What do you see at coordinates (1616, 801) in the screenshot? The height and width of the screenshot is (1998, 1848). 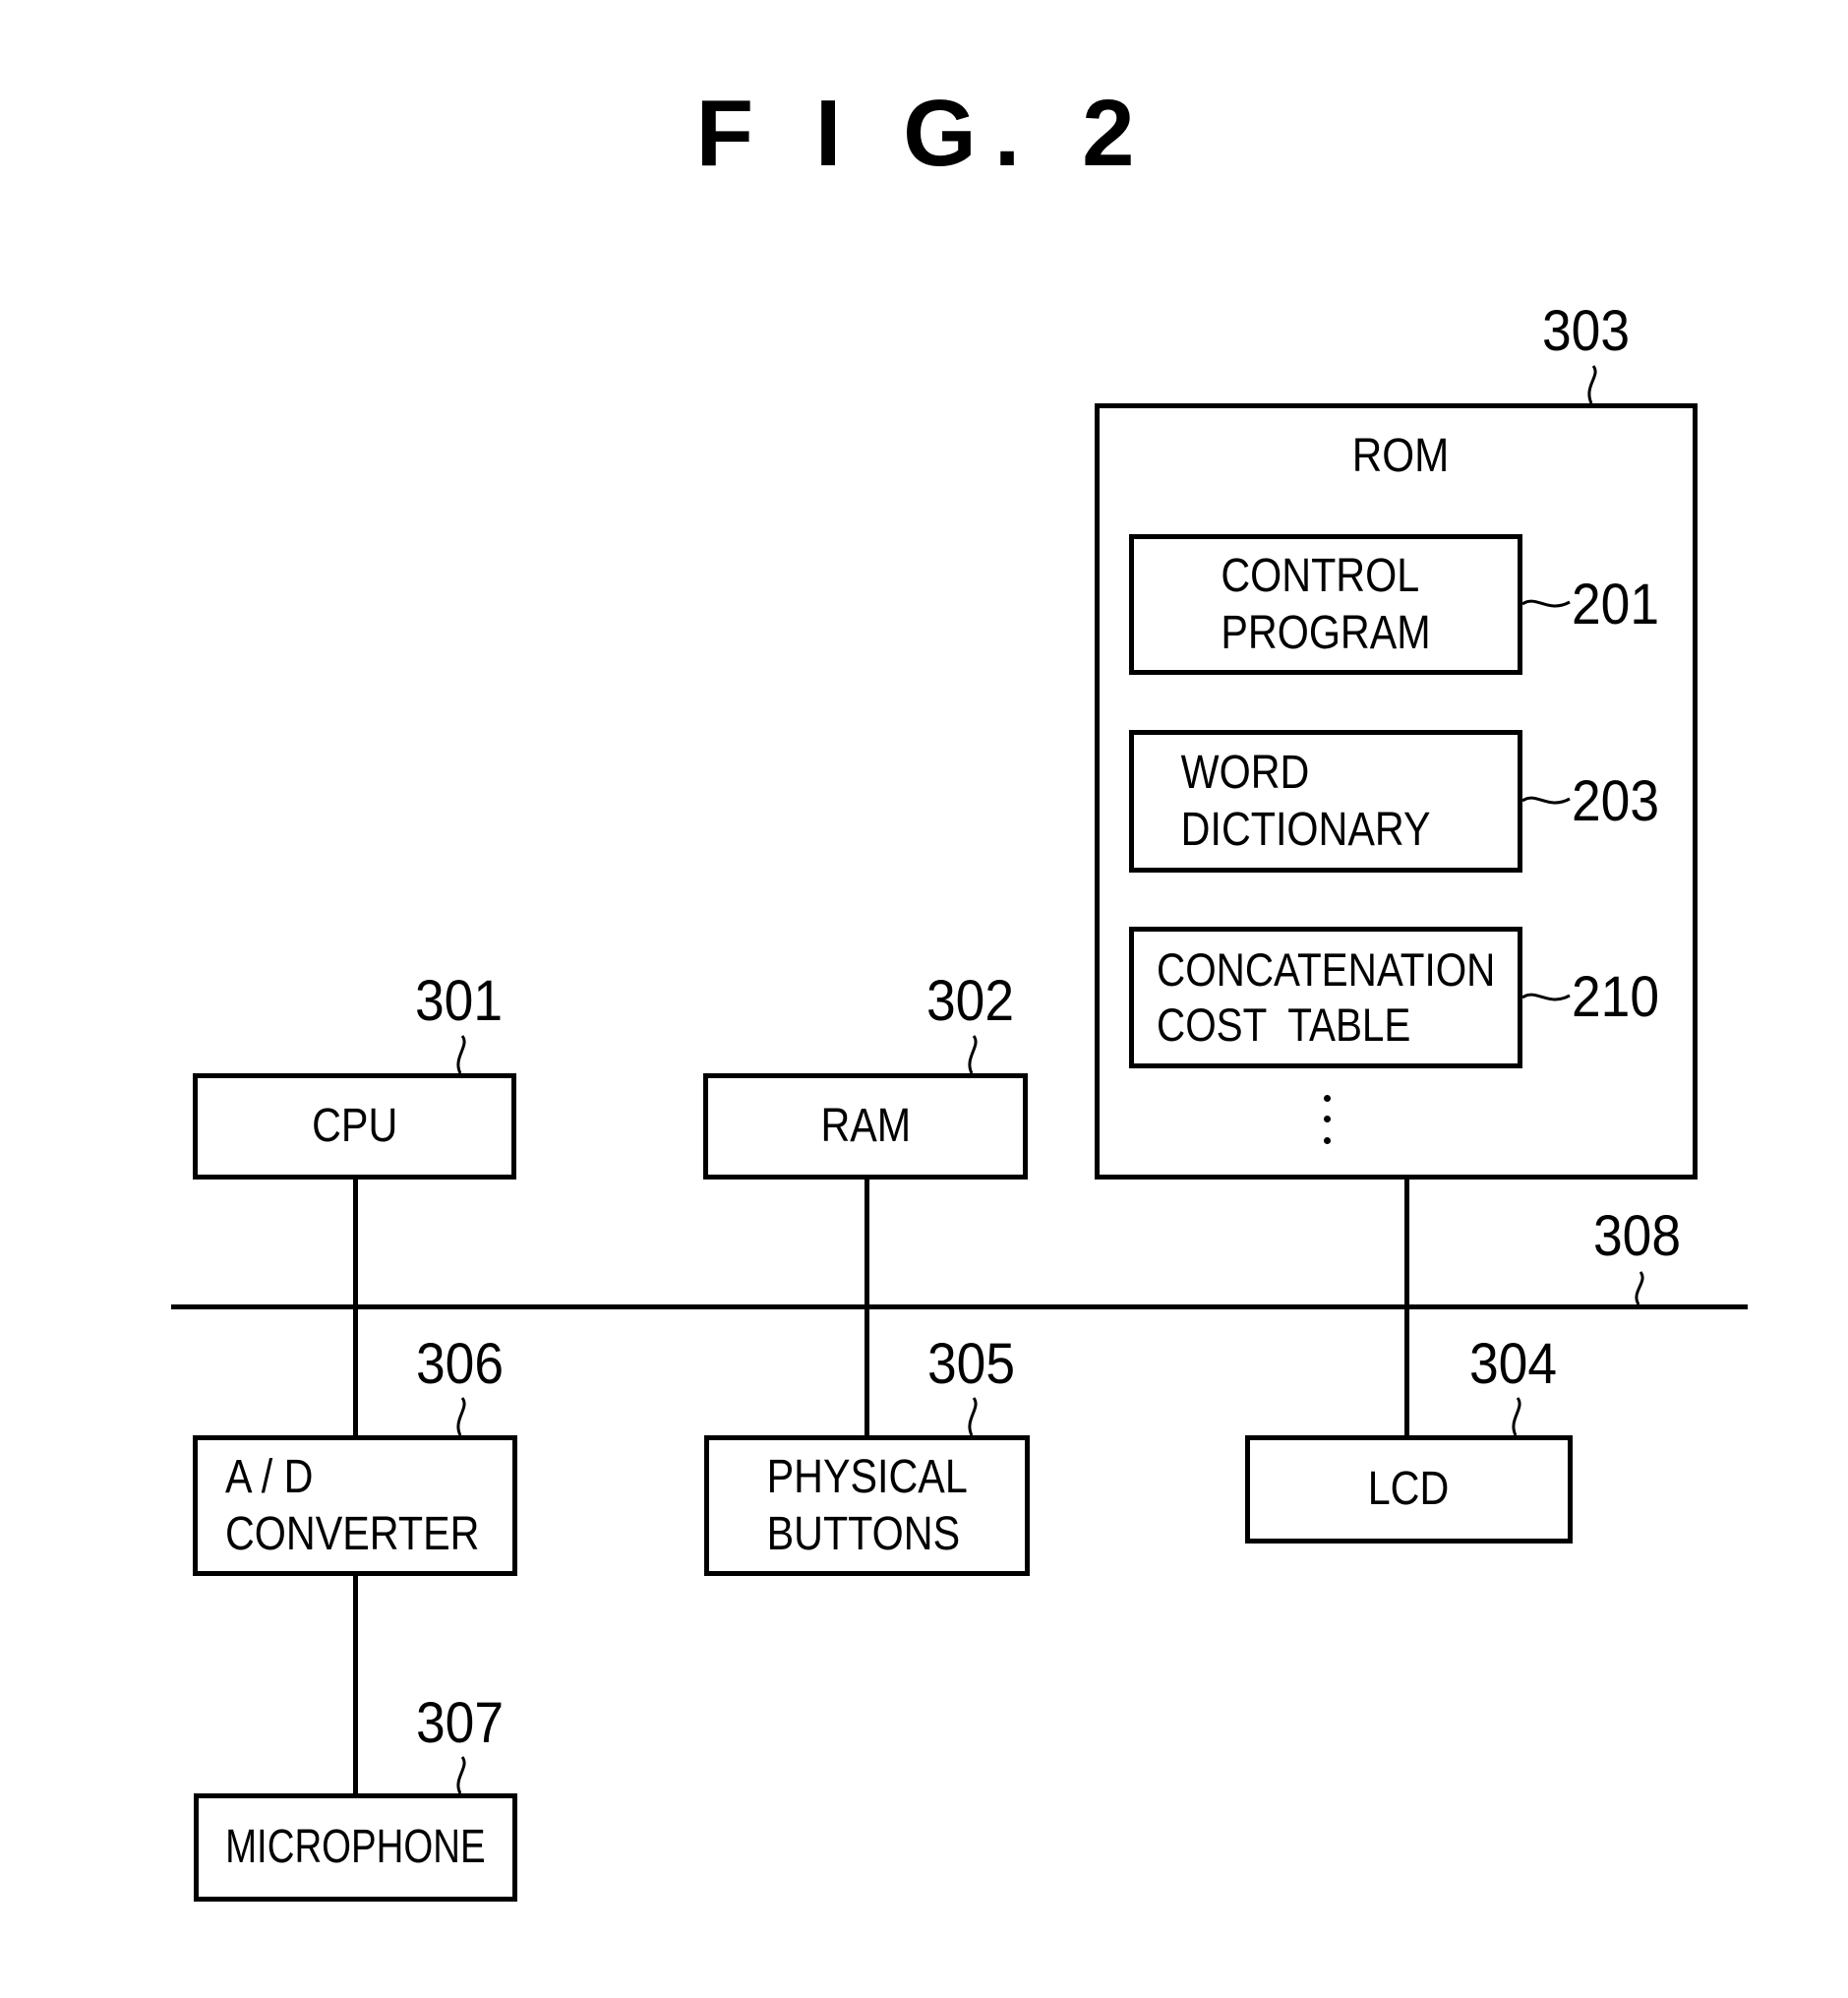 I see `ref-203: 203` at bounding box center [1616, 801].